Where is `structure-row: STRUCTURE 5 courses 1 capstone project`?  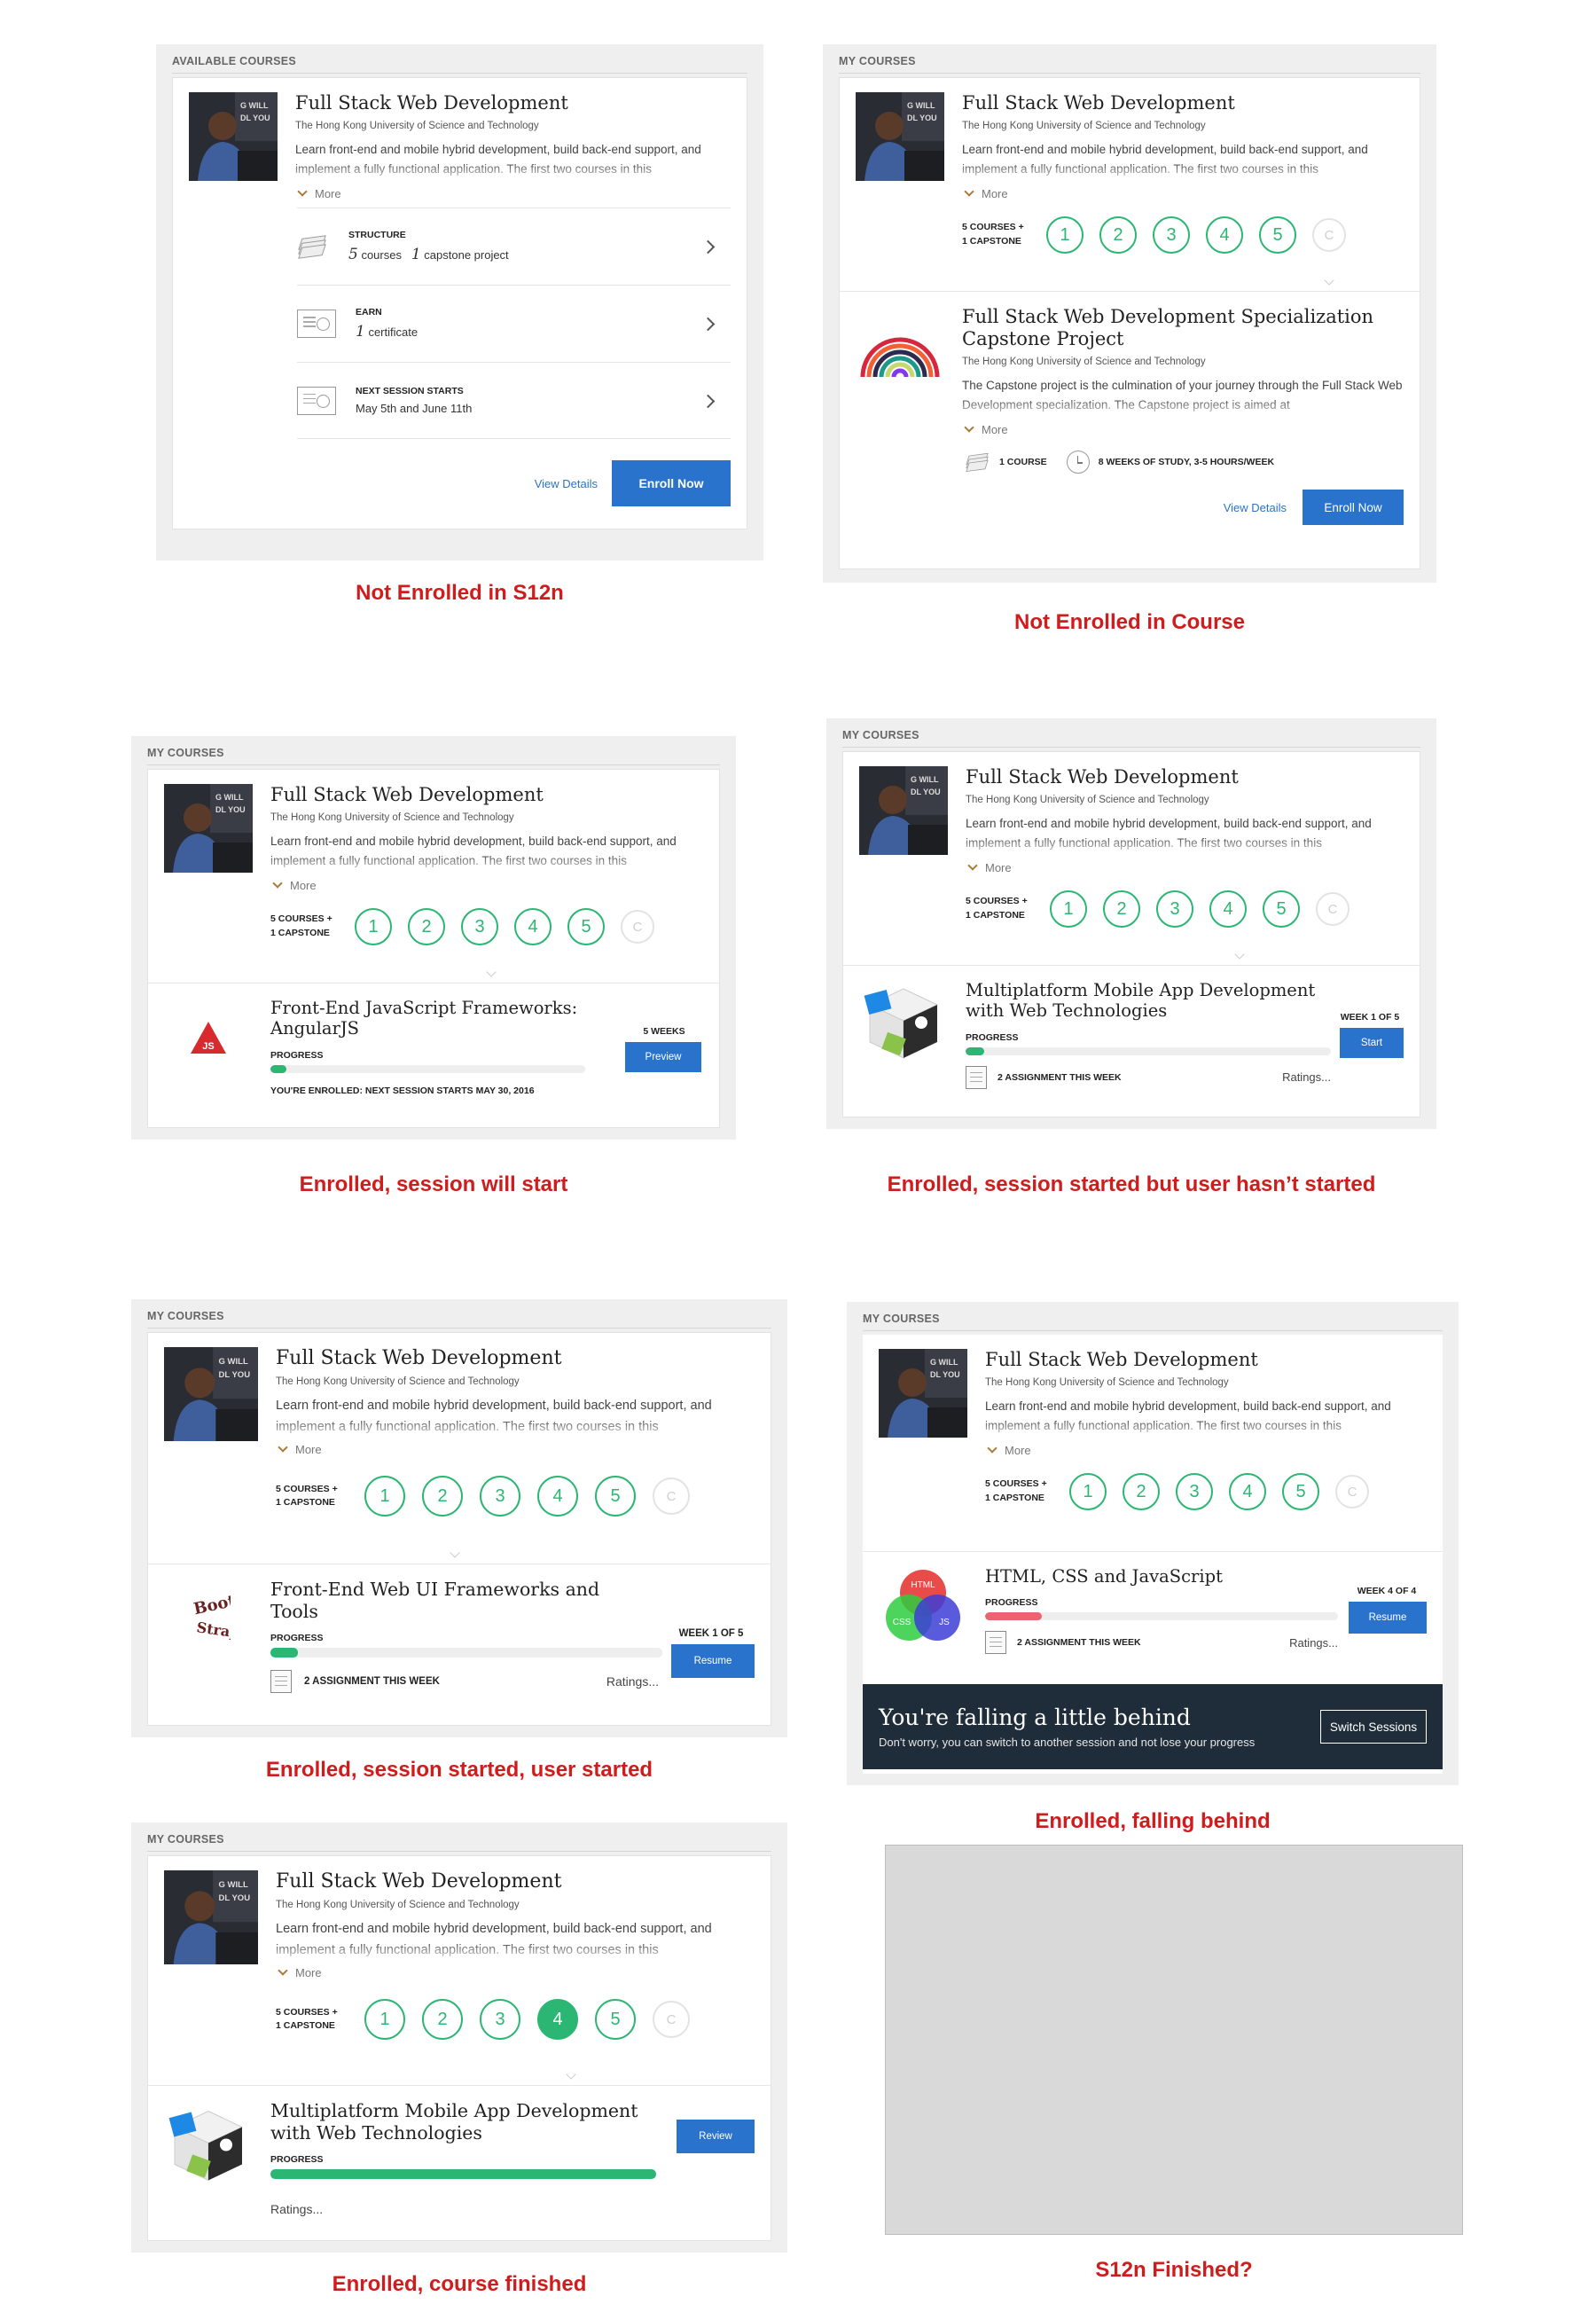 structure-row: STRUCTURE 5 courses 1 capstone project is located at coordinates (514, 246).